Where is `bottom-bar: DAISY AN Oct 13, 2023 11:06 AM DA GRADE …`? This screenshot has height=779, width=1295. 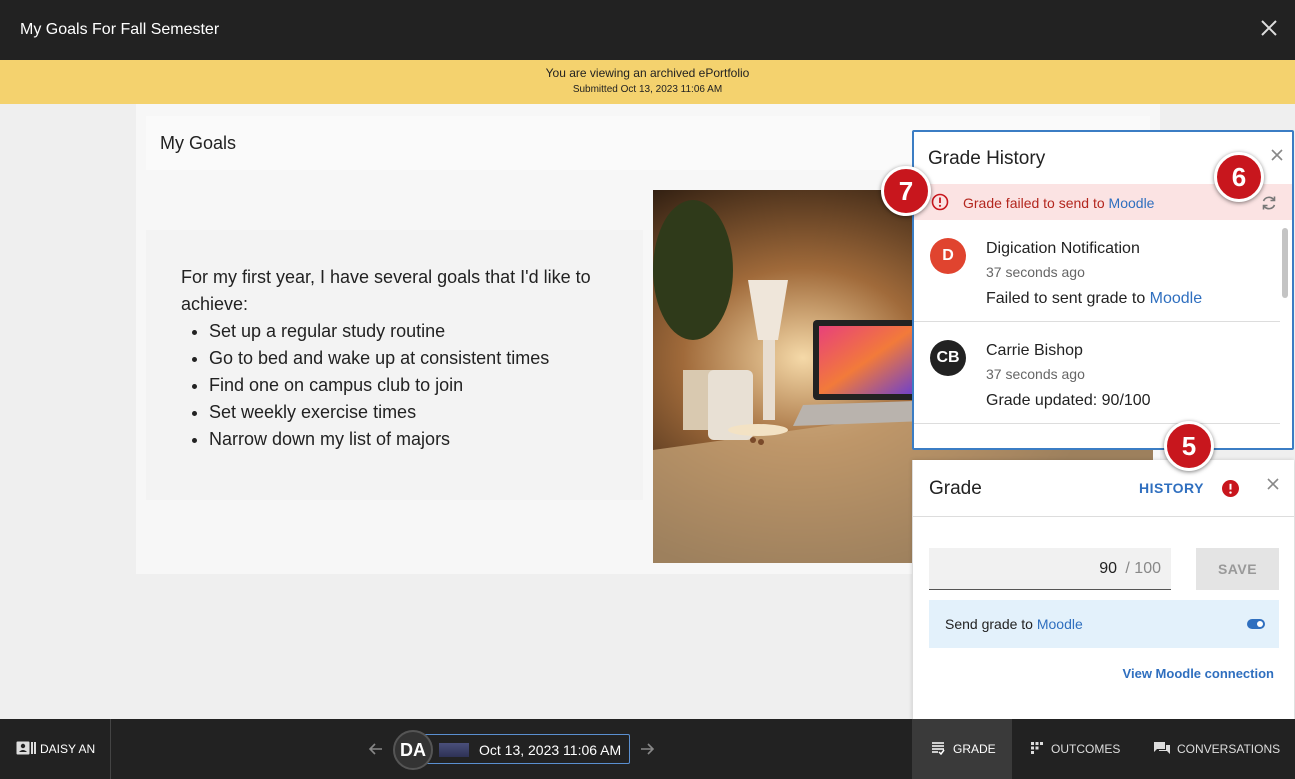
bottom-bar: DAISY AN Oct 13, 2023 11:06 AM DA GRADE … is located at coordinates (647, 749).